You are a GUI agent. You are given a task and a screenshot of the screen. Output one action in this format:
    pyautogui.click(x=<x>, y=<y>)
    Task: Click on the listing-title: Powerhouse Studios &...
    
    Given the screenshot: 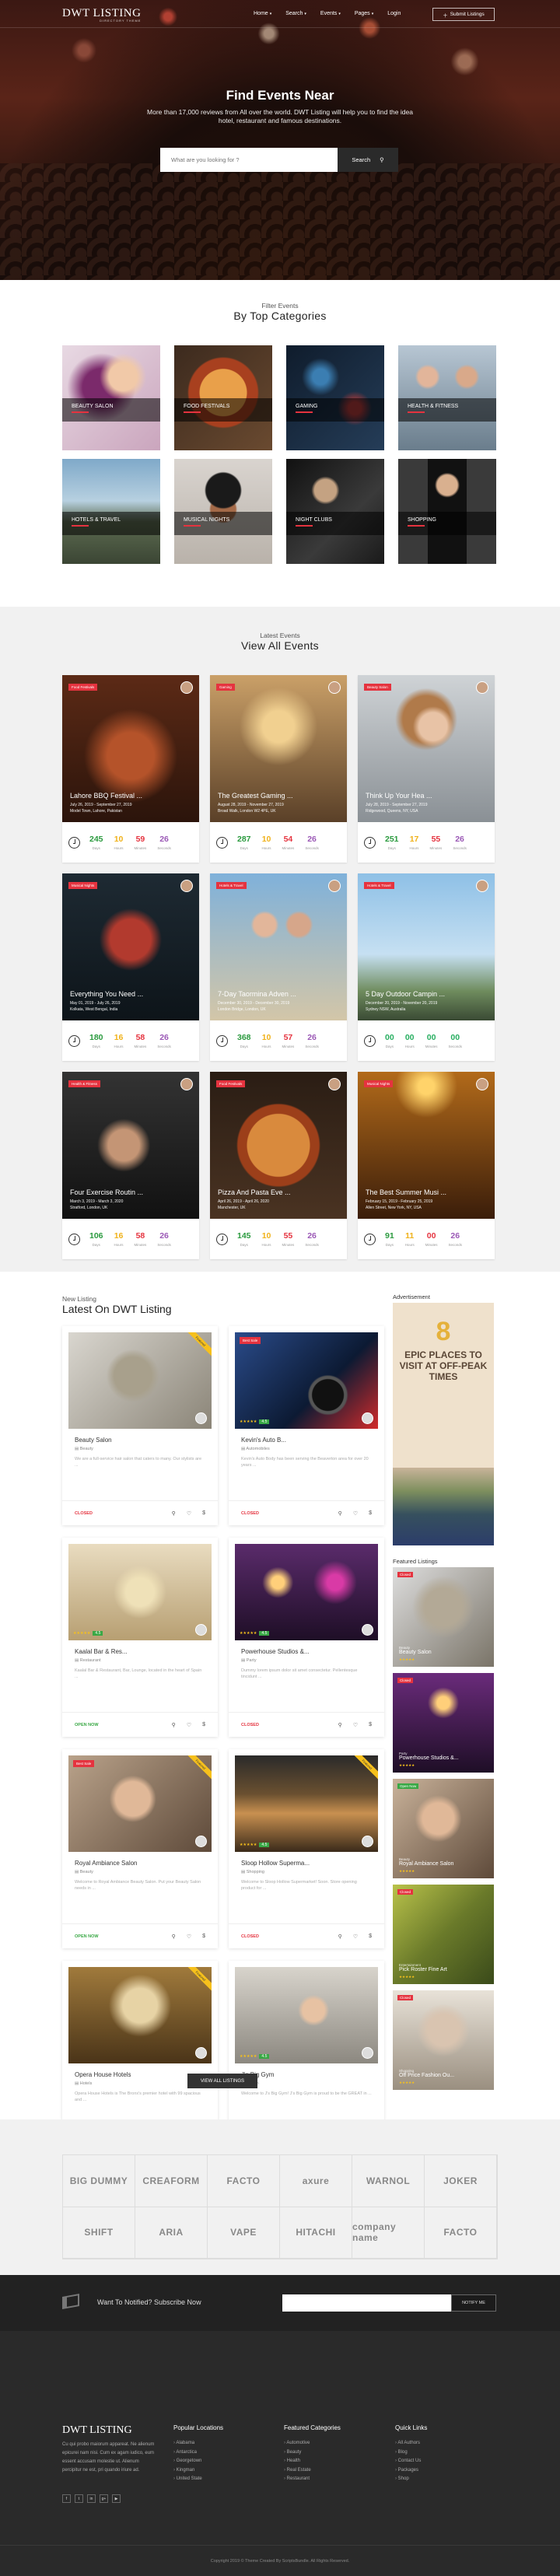 What is the action you would take?
    pyautogui.click(x=313, y=1652)
    